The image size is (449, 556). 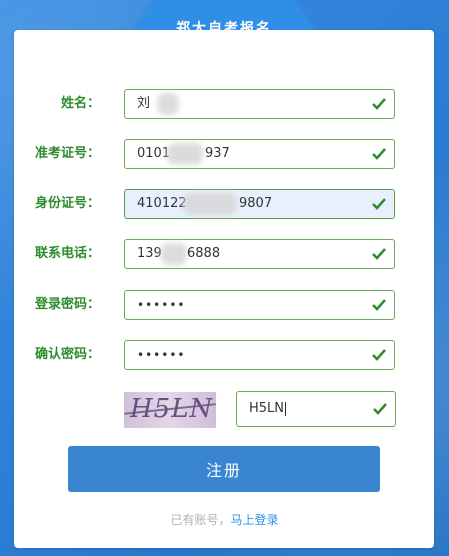 What do you see at coordinates (259, 305) in the screenshot?
I see `password-field: ••••••` at bounding box center [259, 305].